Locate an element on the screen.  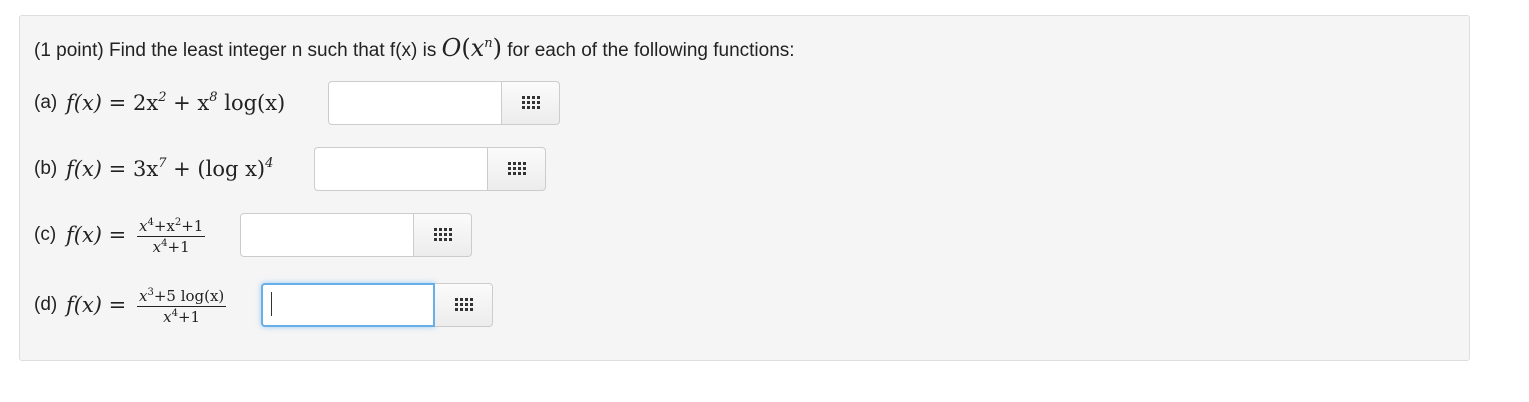
answer-input-d-wrapper is located at coordinates (348, 305).